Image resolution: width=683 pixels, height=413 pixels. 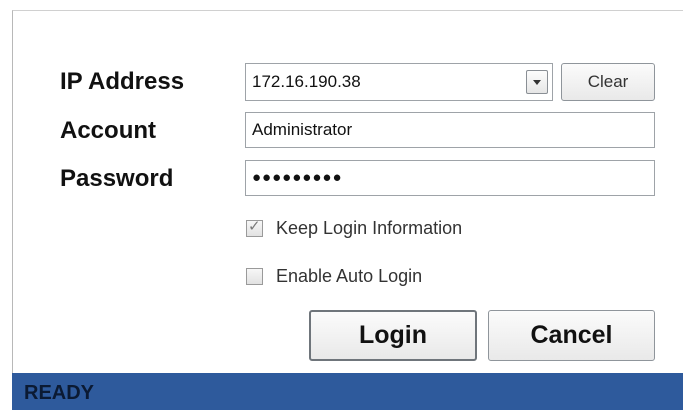 I want to click on status-bar: READY, so click(x=347, y=391).